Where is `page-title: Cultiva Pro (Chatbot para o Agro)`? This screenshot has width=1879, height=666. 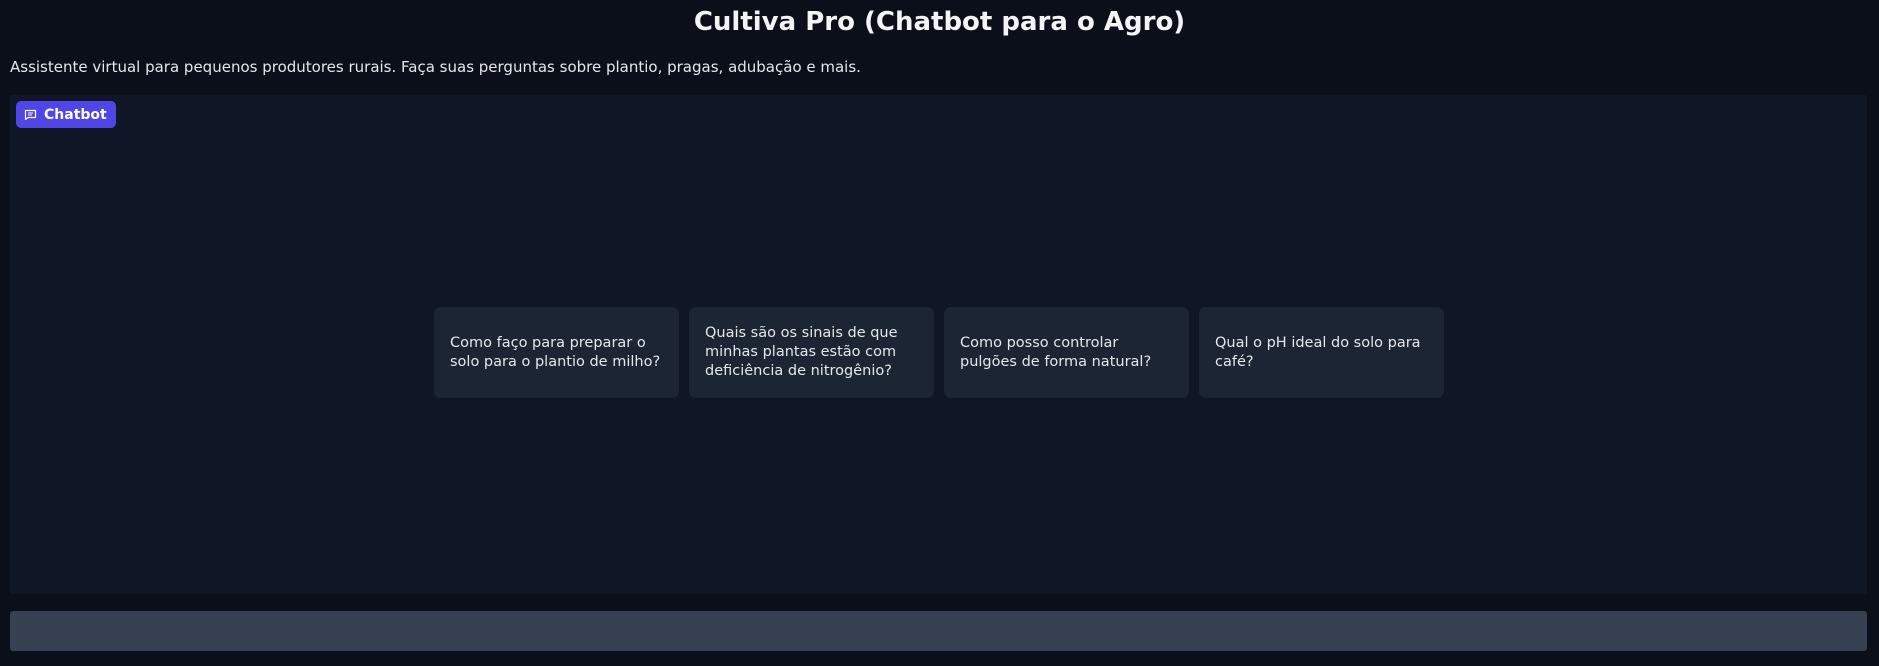 page-title: Cultiva Pro (Chatbot para o Agro) is located at coordinates (939, 22).